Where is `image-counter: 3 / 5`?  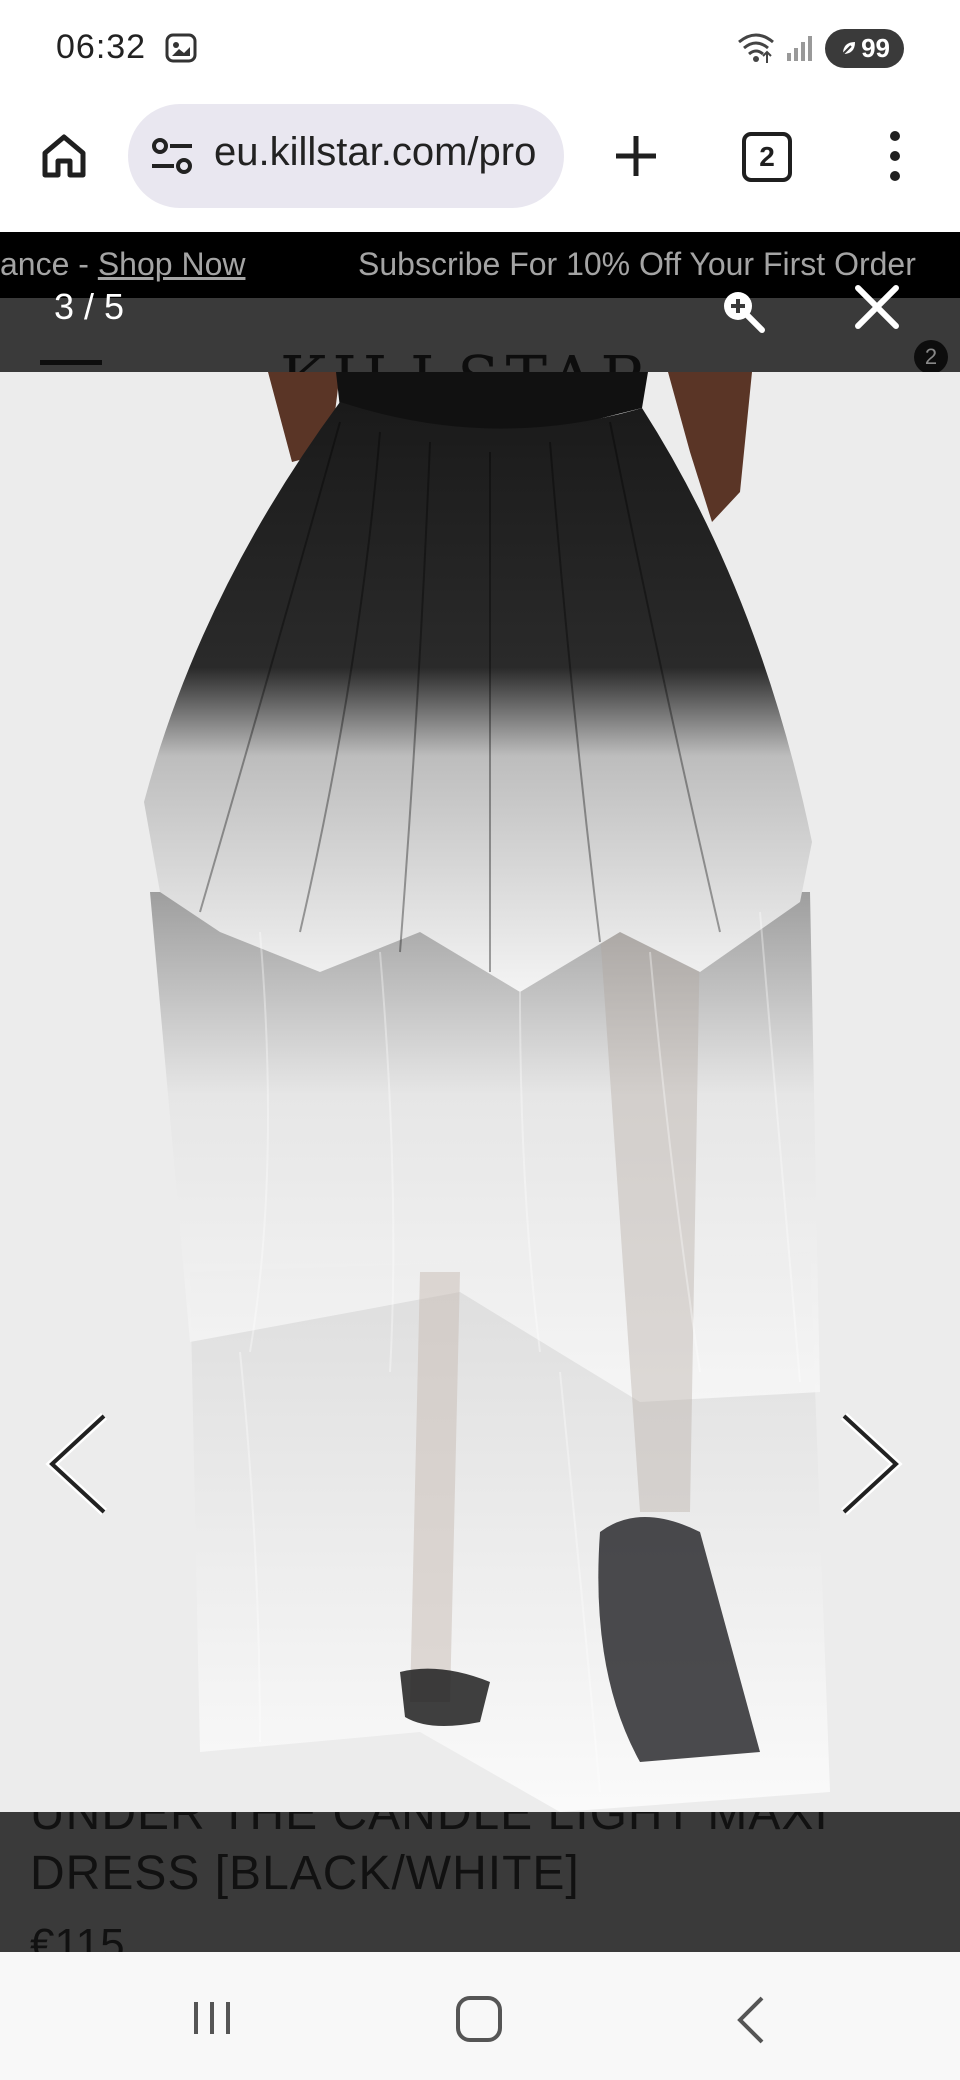
image-counter: 3 / 5 is located at coordinates (89, 306).